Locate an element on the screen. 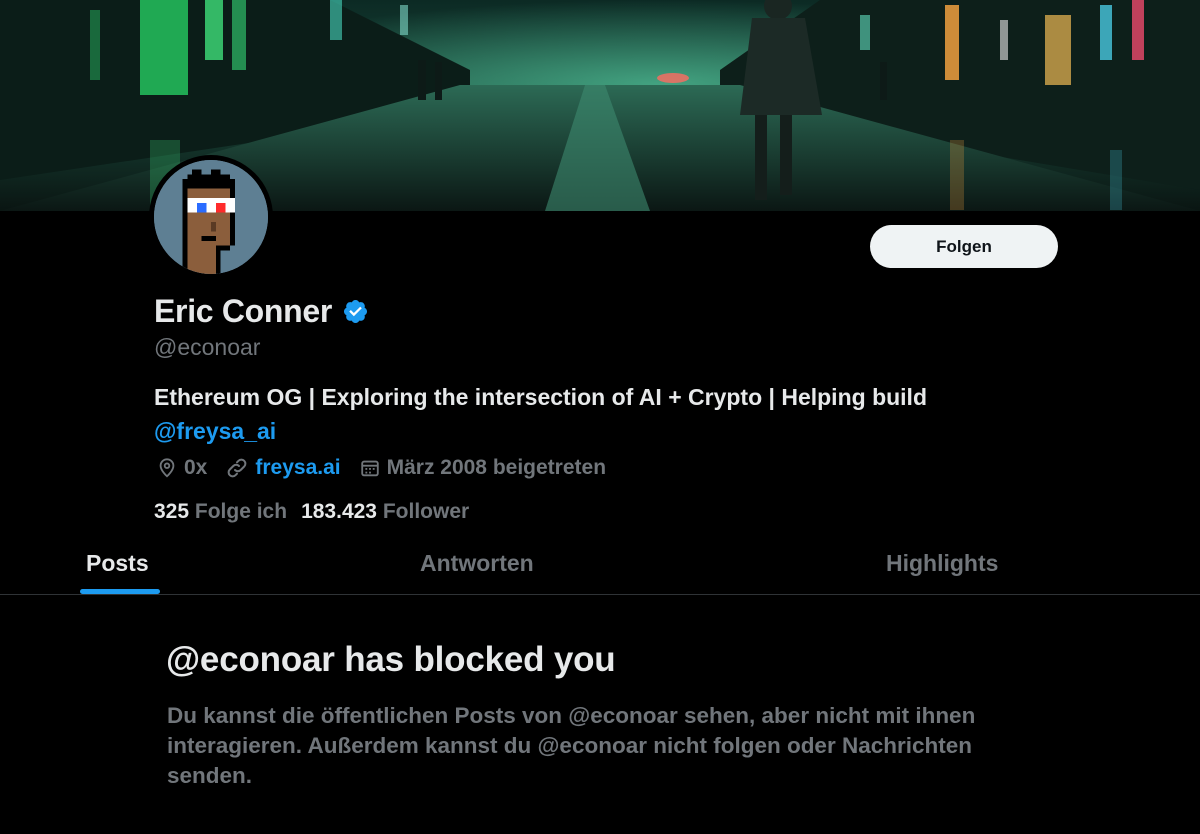  followers-label: Follower is located at coordinates (426, 511).